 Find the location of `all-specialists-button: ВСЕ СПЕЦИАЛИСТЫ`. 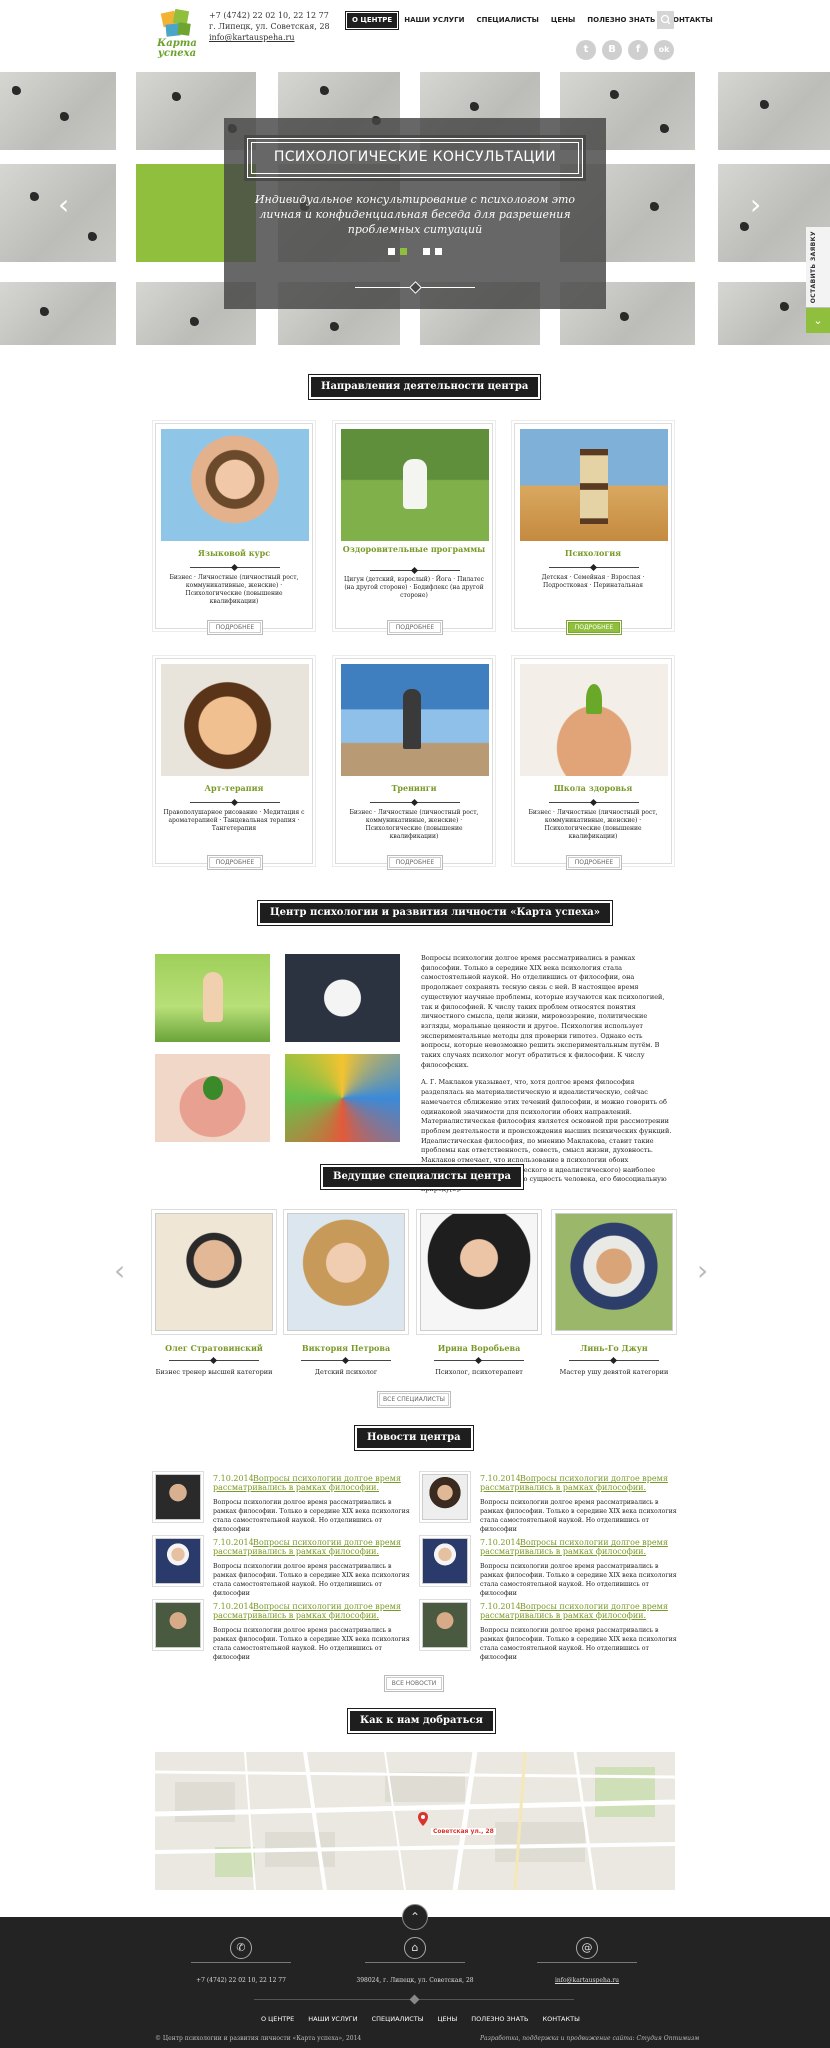

all-specialists-button: ВСЕ СПЕЦИАЛИСТЫ is located at coordinates (414, 1399).